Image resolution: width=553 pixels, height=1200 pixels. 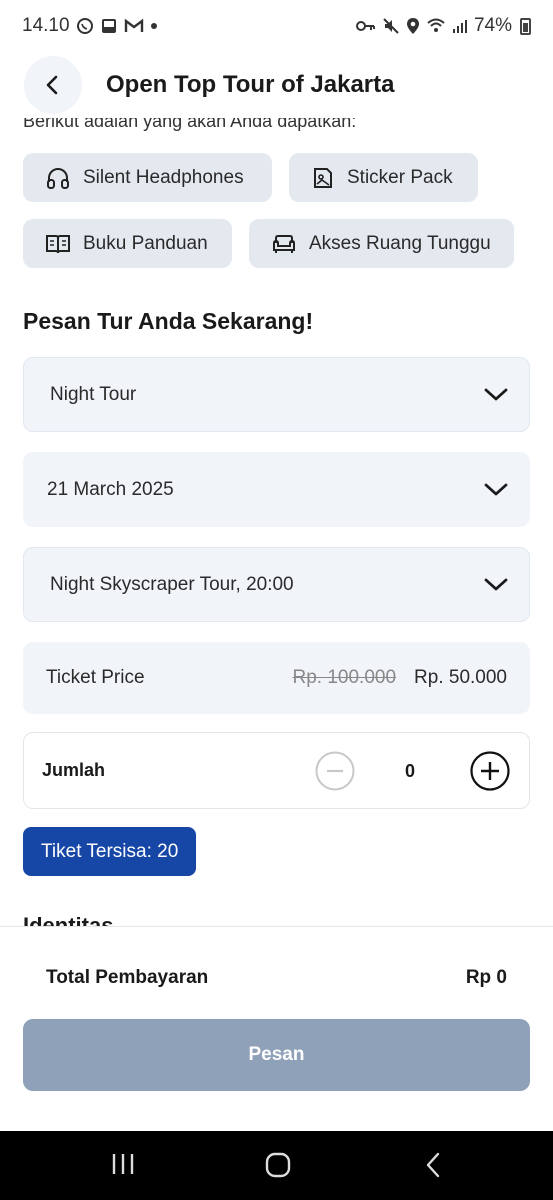 I want to click on tour-type-value: Night Tour, so click(x=93, y=394).